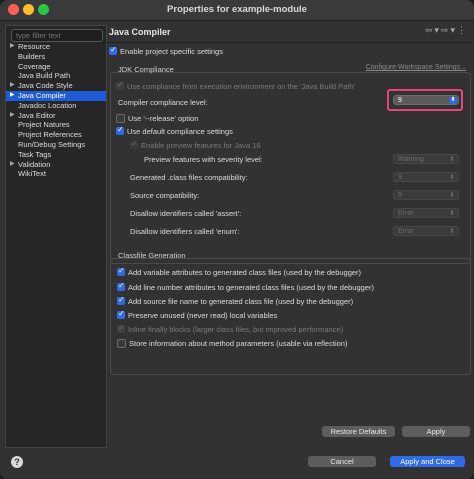 The width and height of the screenshot is (474, 479). What do you see at coordinates (430, 30) in the screenshot?
I see `back-arrow-icon: ⇦` at bounding box center [430, 30].